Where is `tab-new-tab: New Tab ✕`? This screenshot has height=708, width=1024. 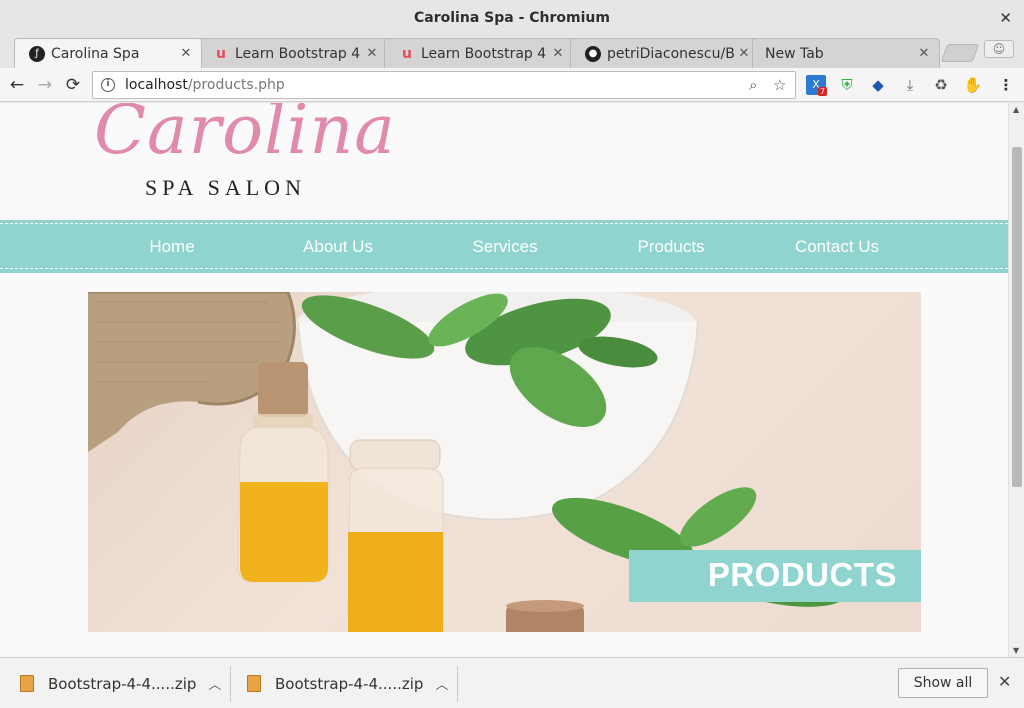 tab-new-tab: New Tab ✕ is located at coordinates (846, 53).